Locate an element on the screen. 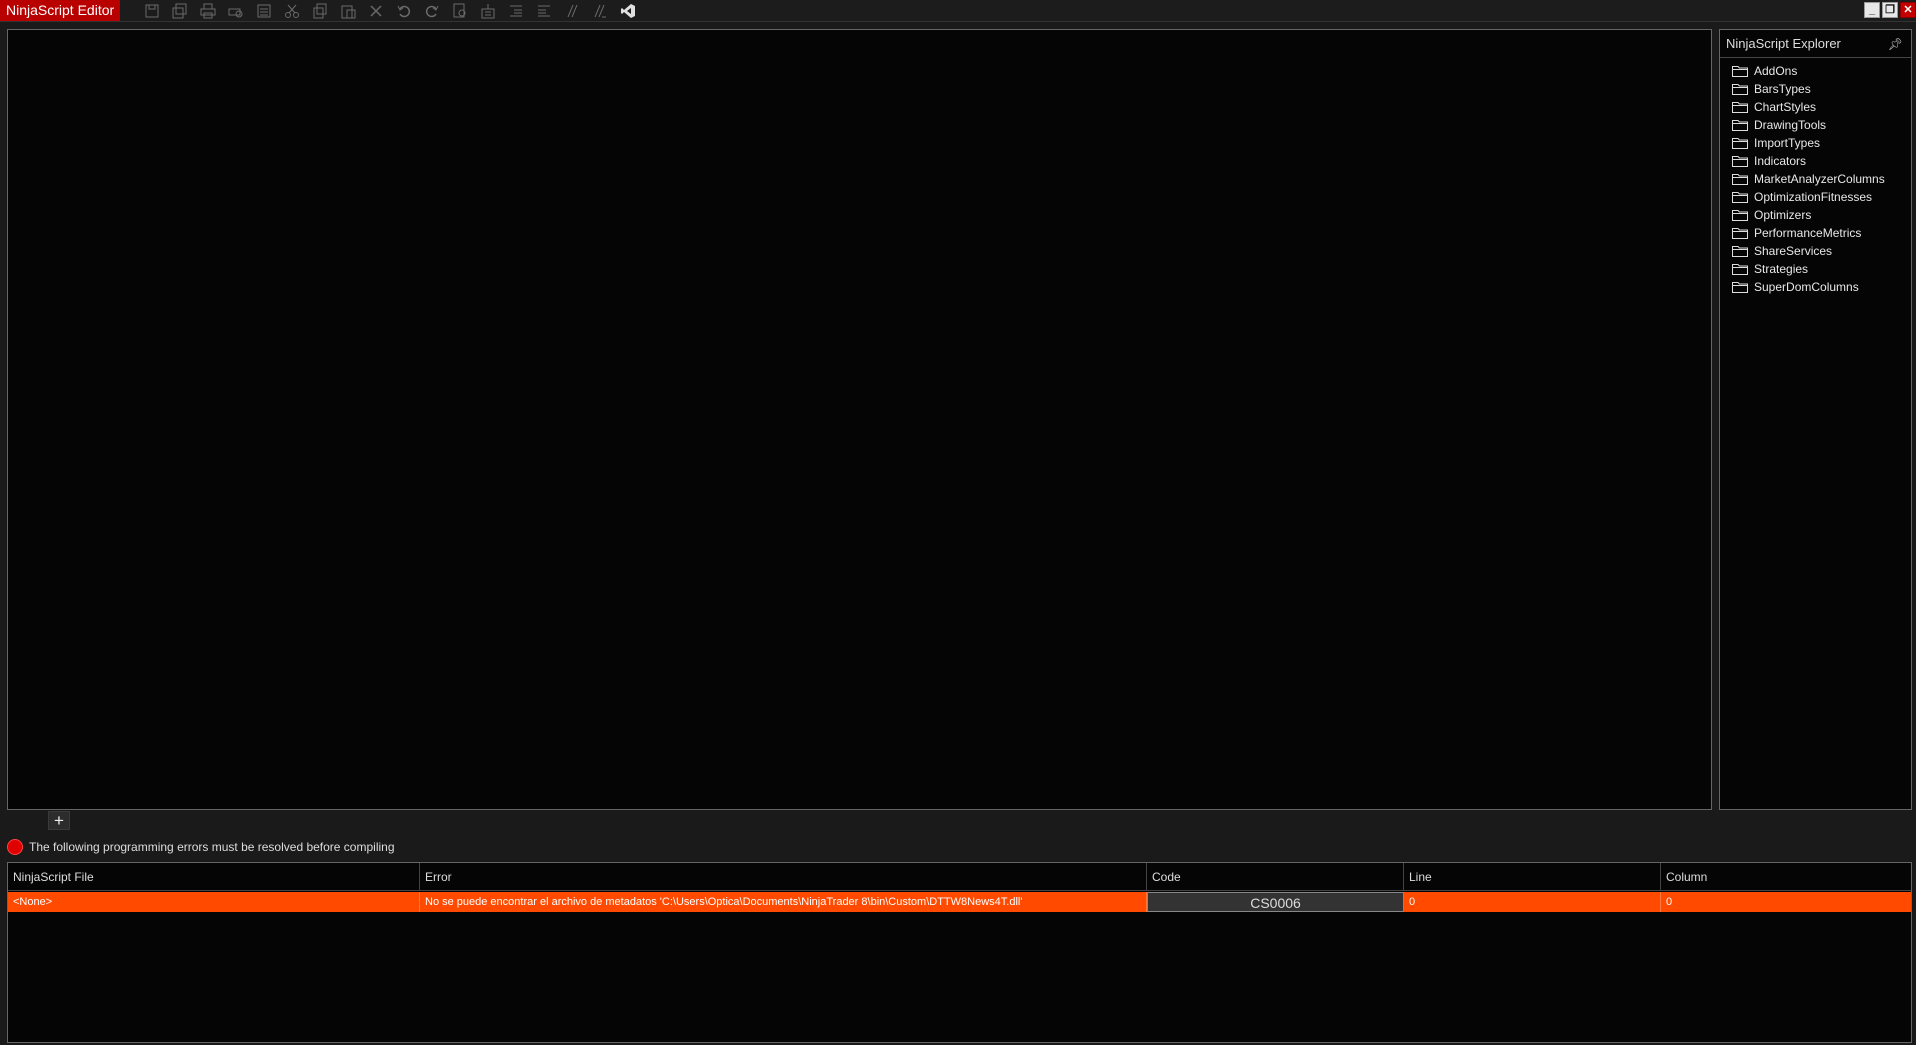 This screenshot has height=1045, width=1916. column-header-error: Error is located at coordinates (783, 876).